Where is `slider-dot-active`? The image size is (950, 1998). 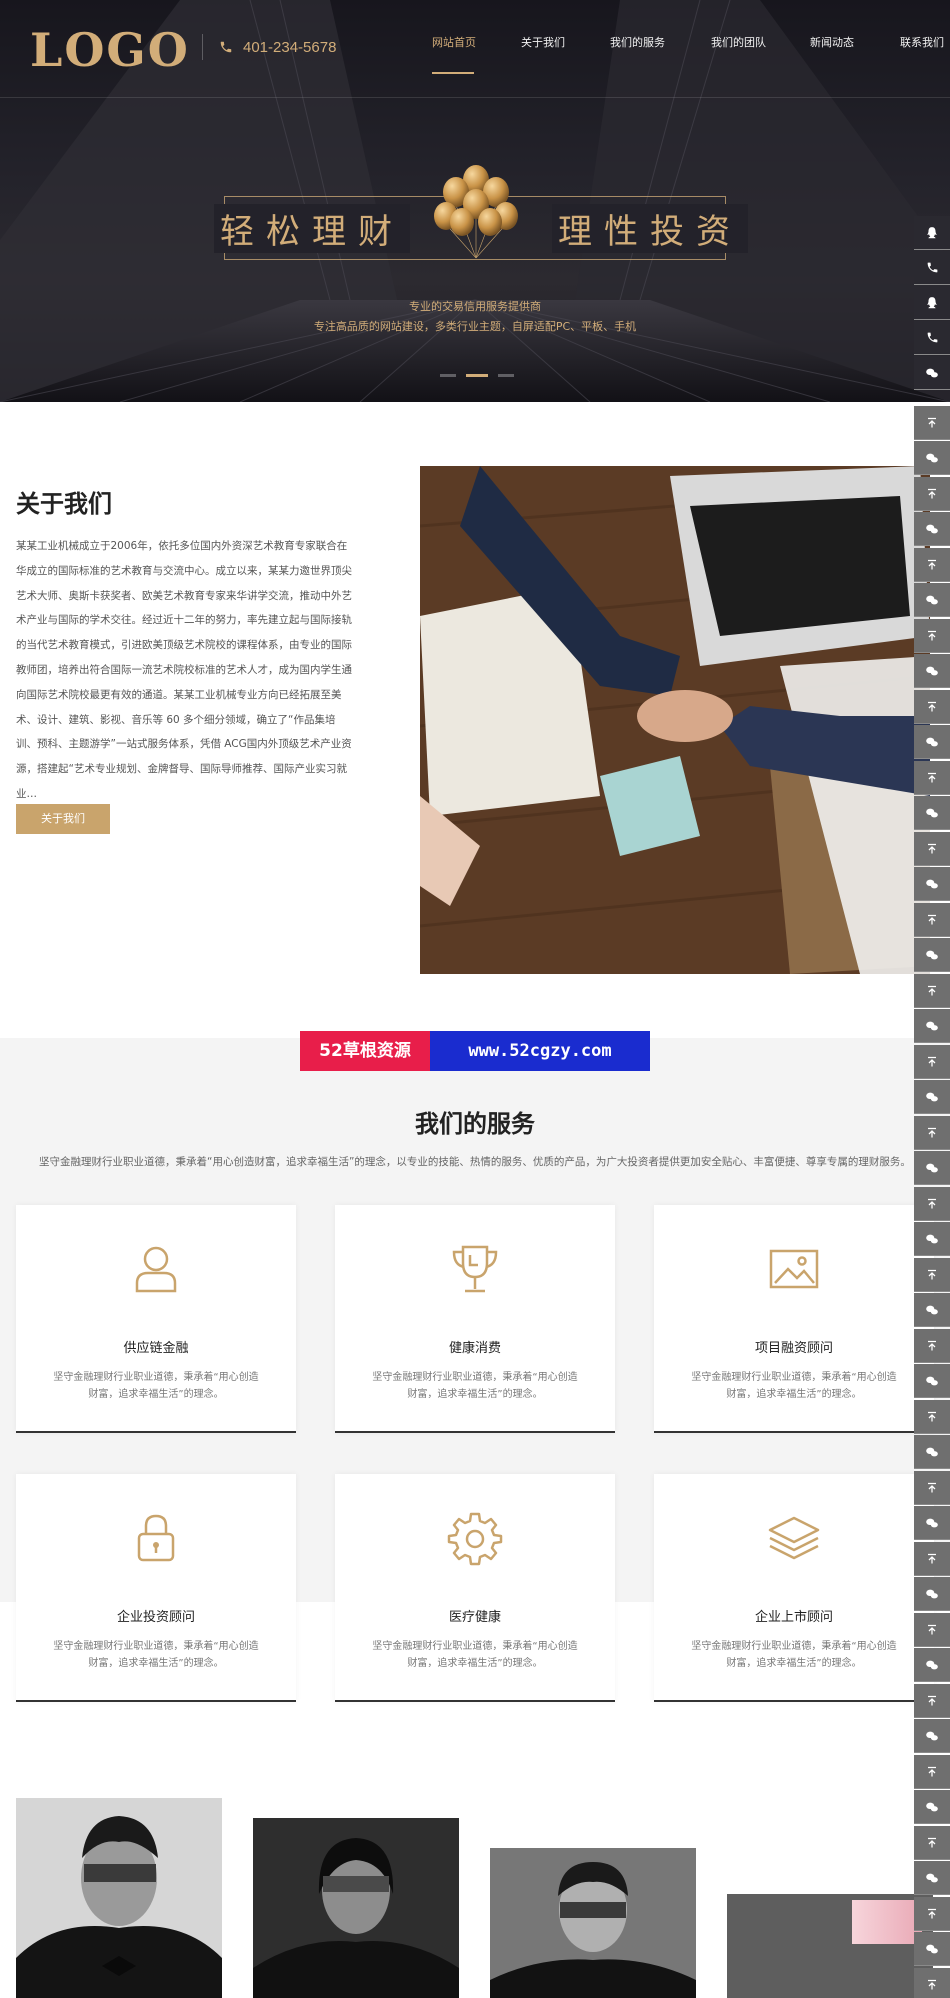
slider-dot-active is located at coordinates (477, 375).